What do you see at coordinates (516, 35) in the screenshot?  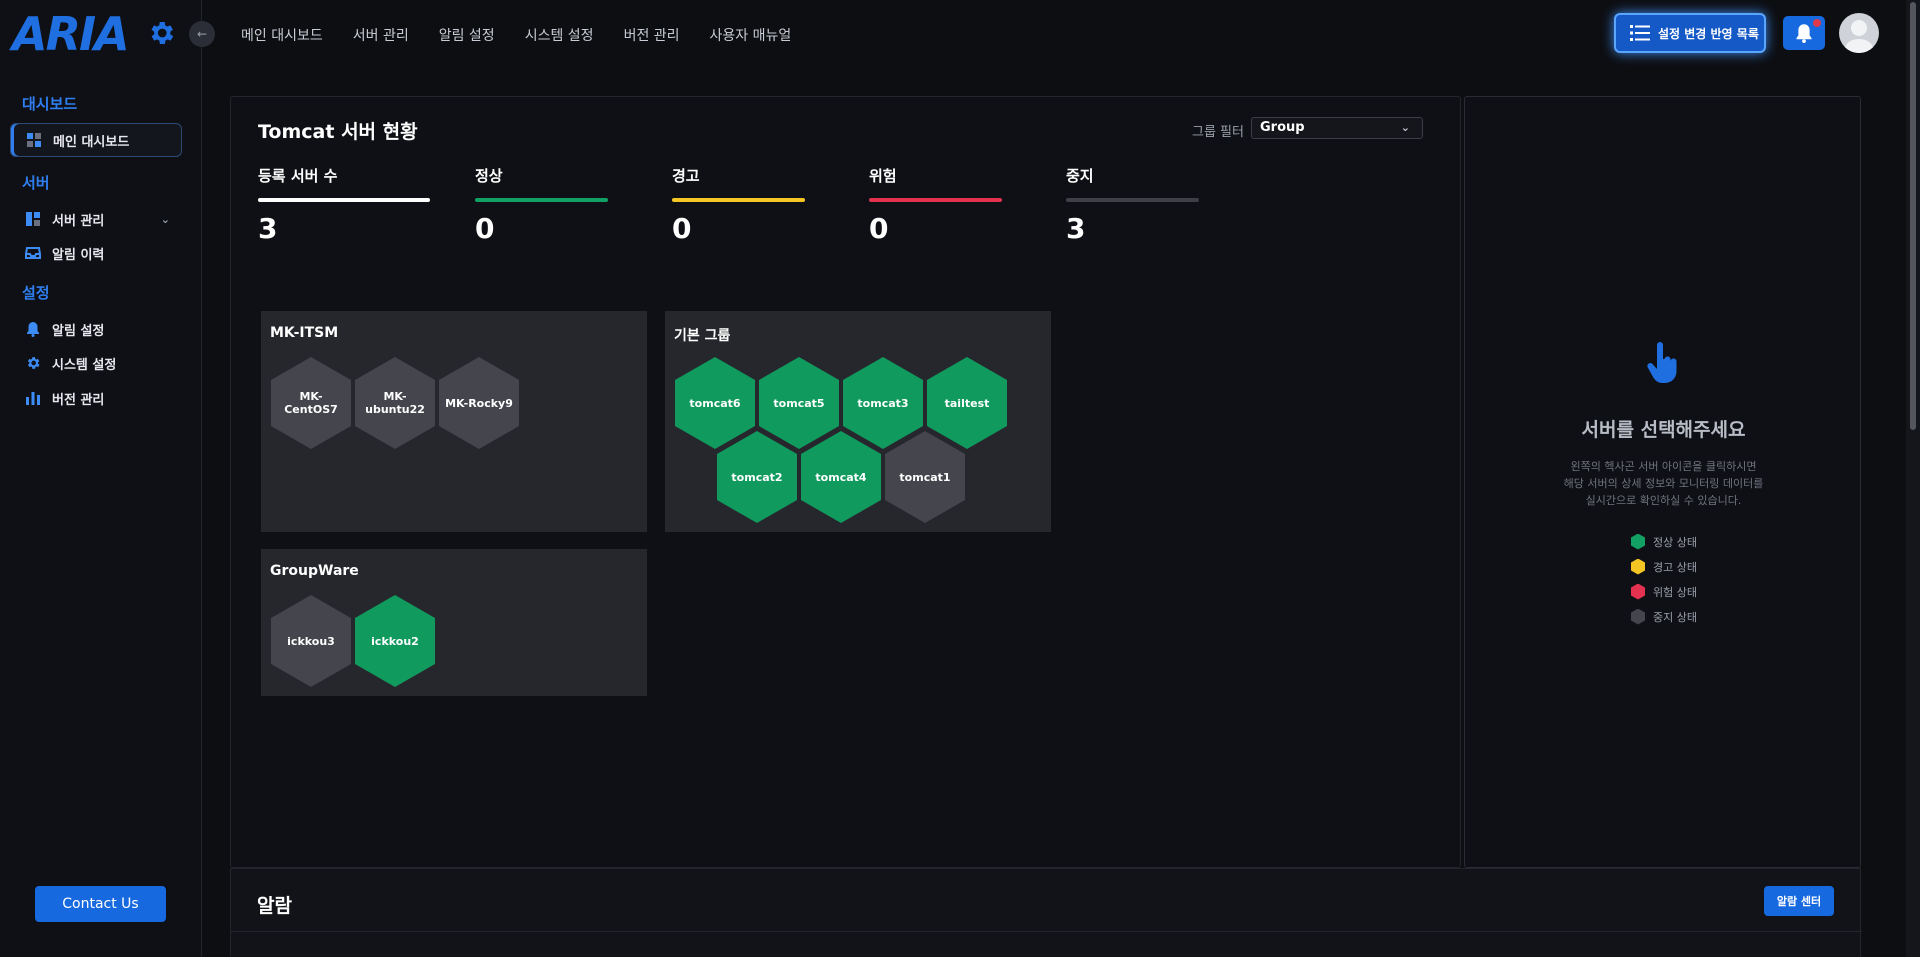 I see `top-navigation: 메인 대시보드 서버 관리 알림 설정 시스템 설정 버전 관리 사용자 매뉴얼` at bounding box center [516, 35].